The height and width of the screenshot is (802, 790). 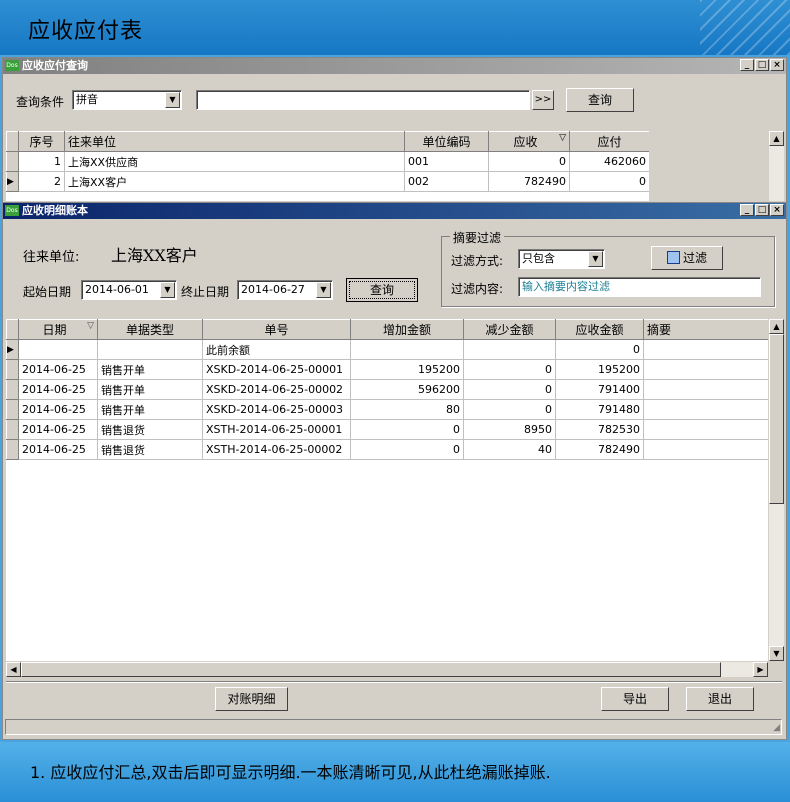 What do you see at coordinates (234, 141) in the screenshot?
I see `col-header-partner: 往来单位` at bounding box center [234, 141].